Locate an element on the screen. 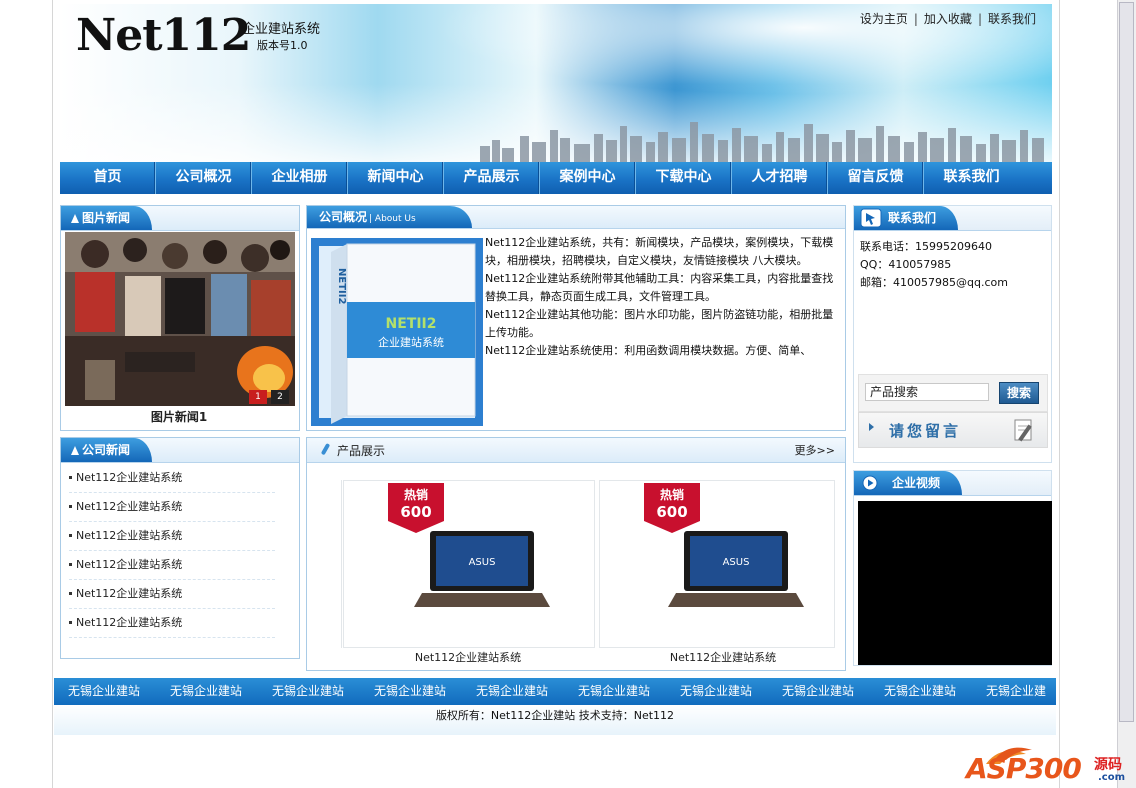  city-skyline-image is located at coordinates (762, 142).